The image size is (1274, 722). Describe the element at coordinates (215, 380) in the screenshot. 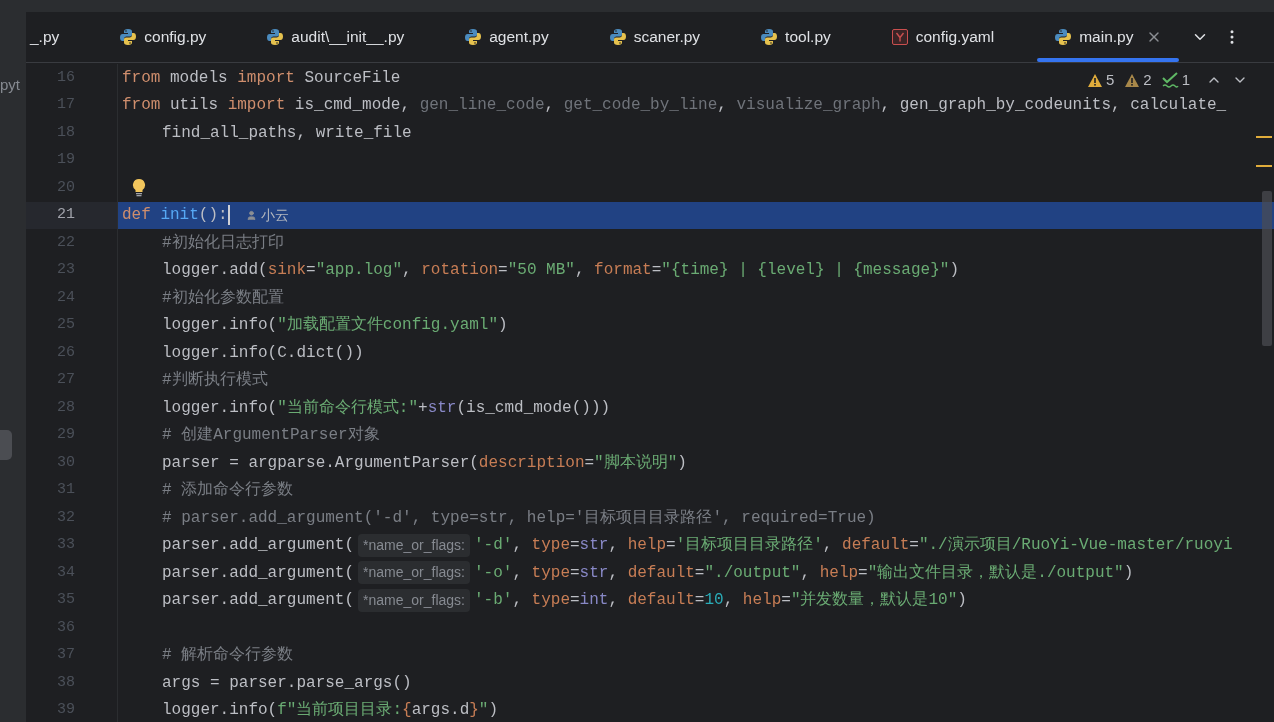

I see `code-text: #判断执行模式` at that location.